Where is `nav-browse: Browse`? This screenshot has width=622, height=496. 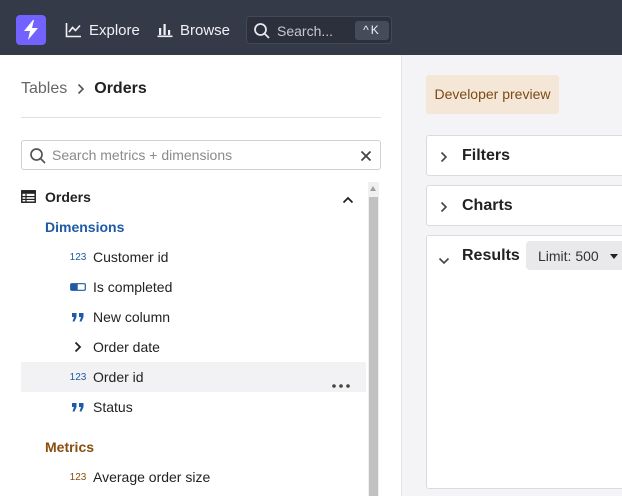 nav-browse: Browse is located at coordinates (193, 30).